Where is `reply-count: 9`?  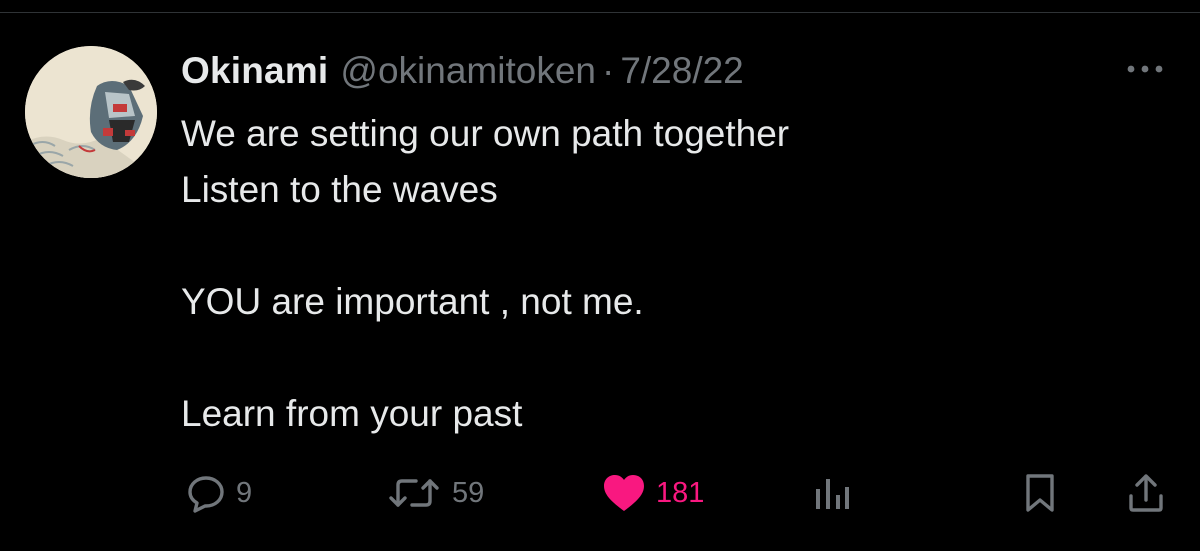 reply-count: 9 is located at coordinates (244, 492).